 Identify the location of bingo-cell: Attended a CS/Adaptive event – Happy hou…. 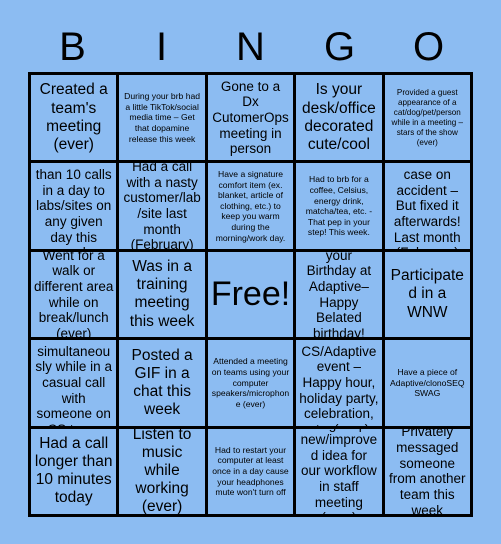
(340, 384).